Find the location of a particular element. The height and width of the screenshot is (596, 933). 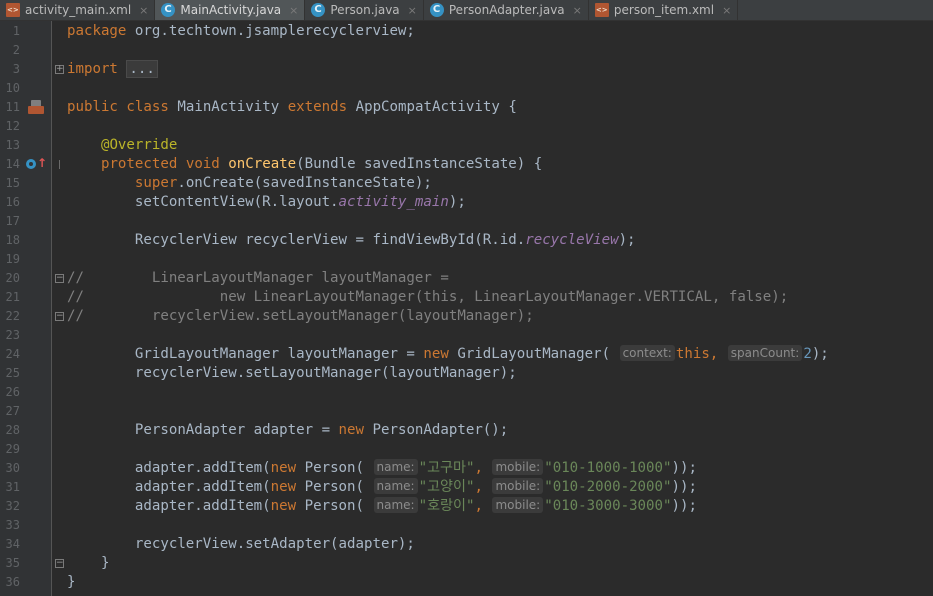

line-number: 34 is located at coordinates (12, 544).